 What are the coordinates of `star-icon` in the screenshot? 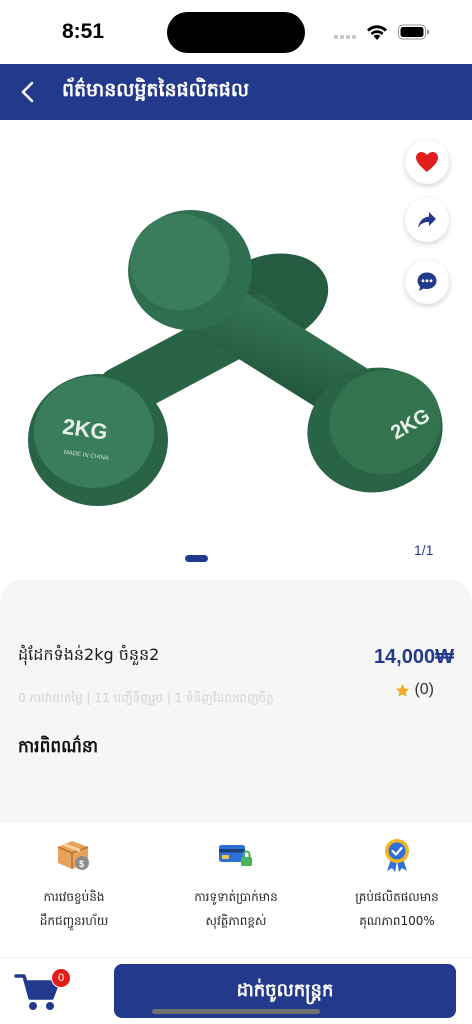 It's located at (403, 690).